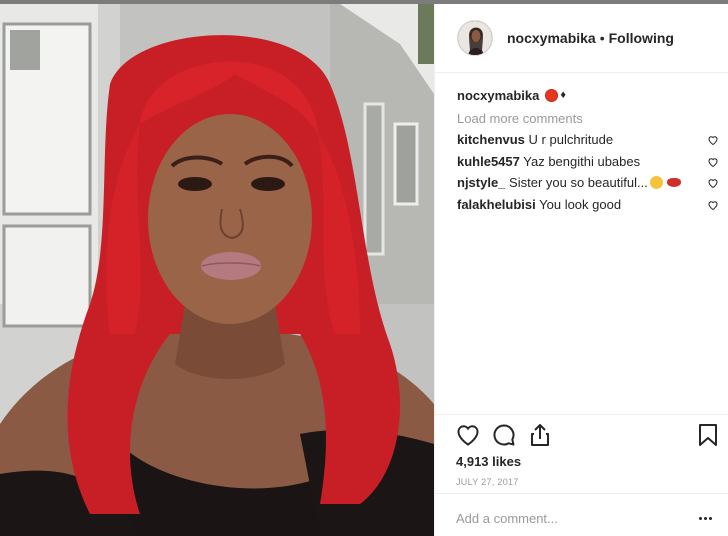 The height and width of the screenshot is (536, 728). I want to click on load-more-comments: Load more comments, so click(588, 119).